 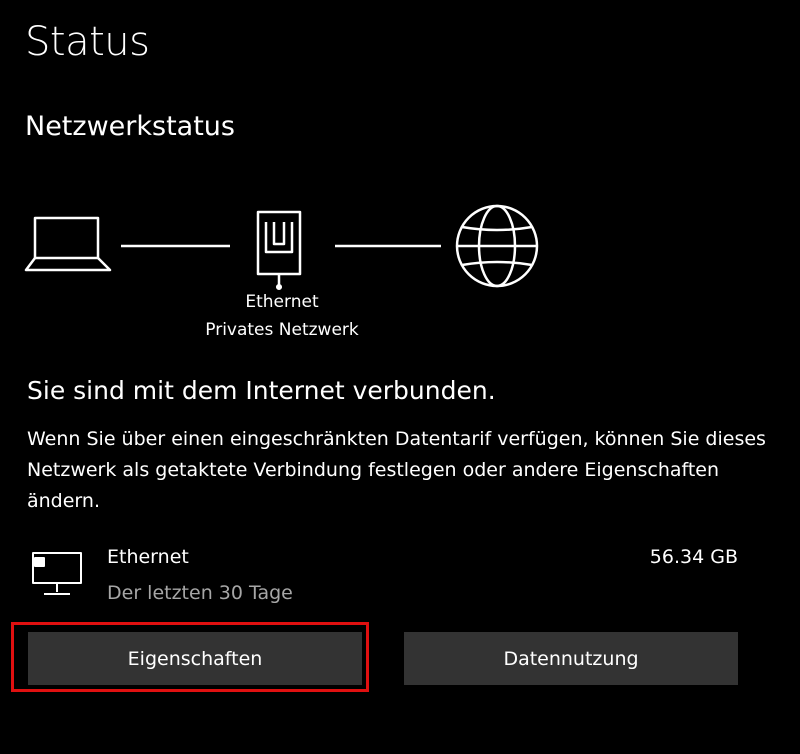 What do you see at coordinates (148, 557) in the screenshot?
I see `adapter-name: Ethernet` at bounding box center [148, 557].